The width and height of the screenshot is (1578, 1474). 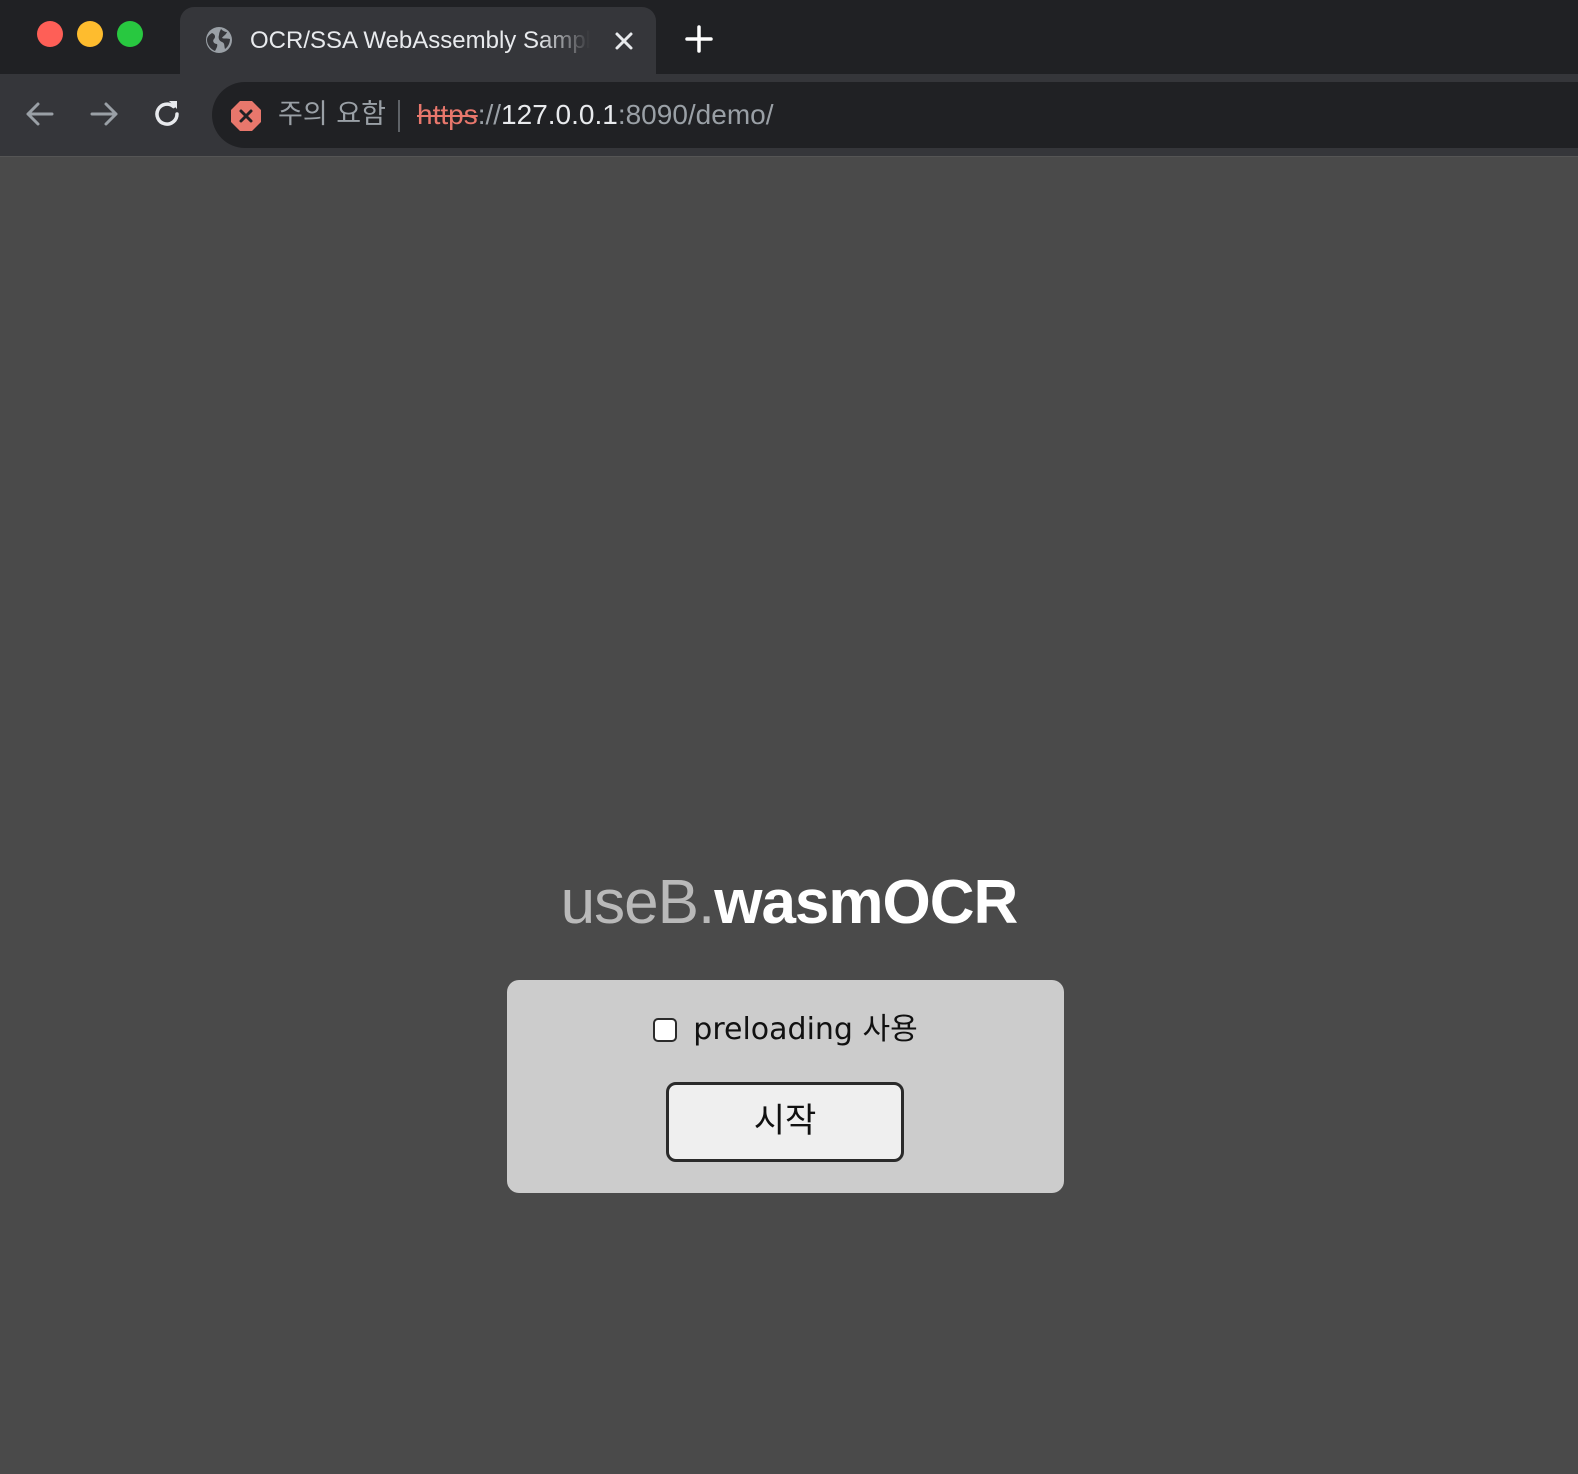 I want to click on preload-option: preloading 사용, so click(x=785, y=1030).